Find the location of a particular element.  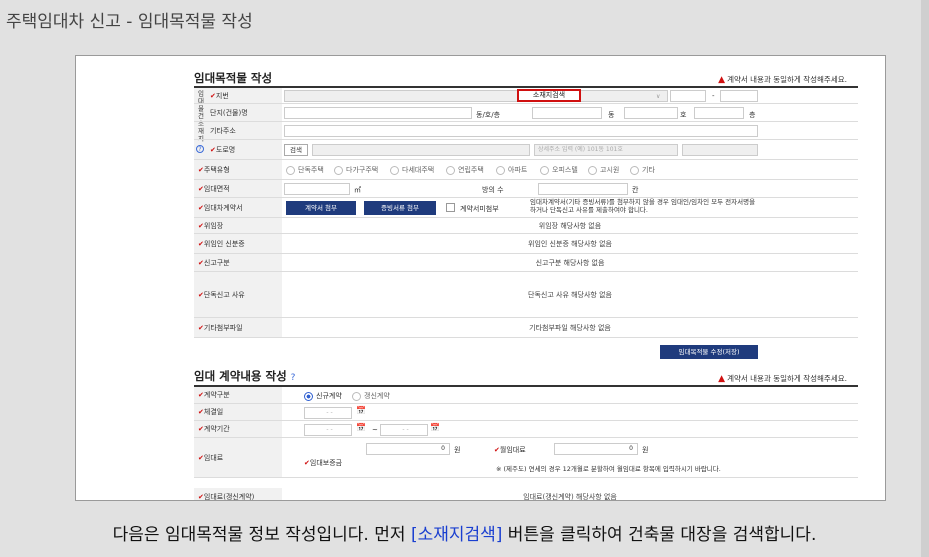

radio-house-0-label: 단독주택 is located at coordinates (311, 170).